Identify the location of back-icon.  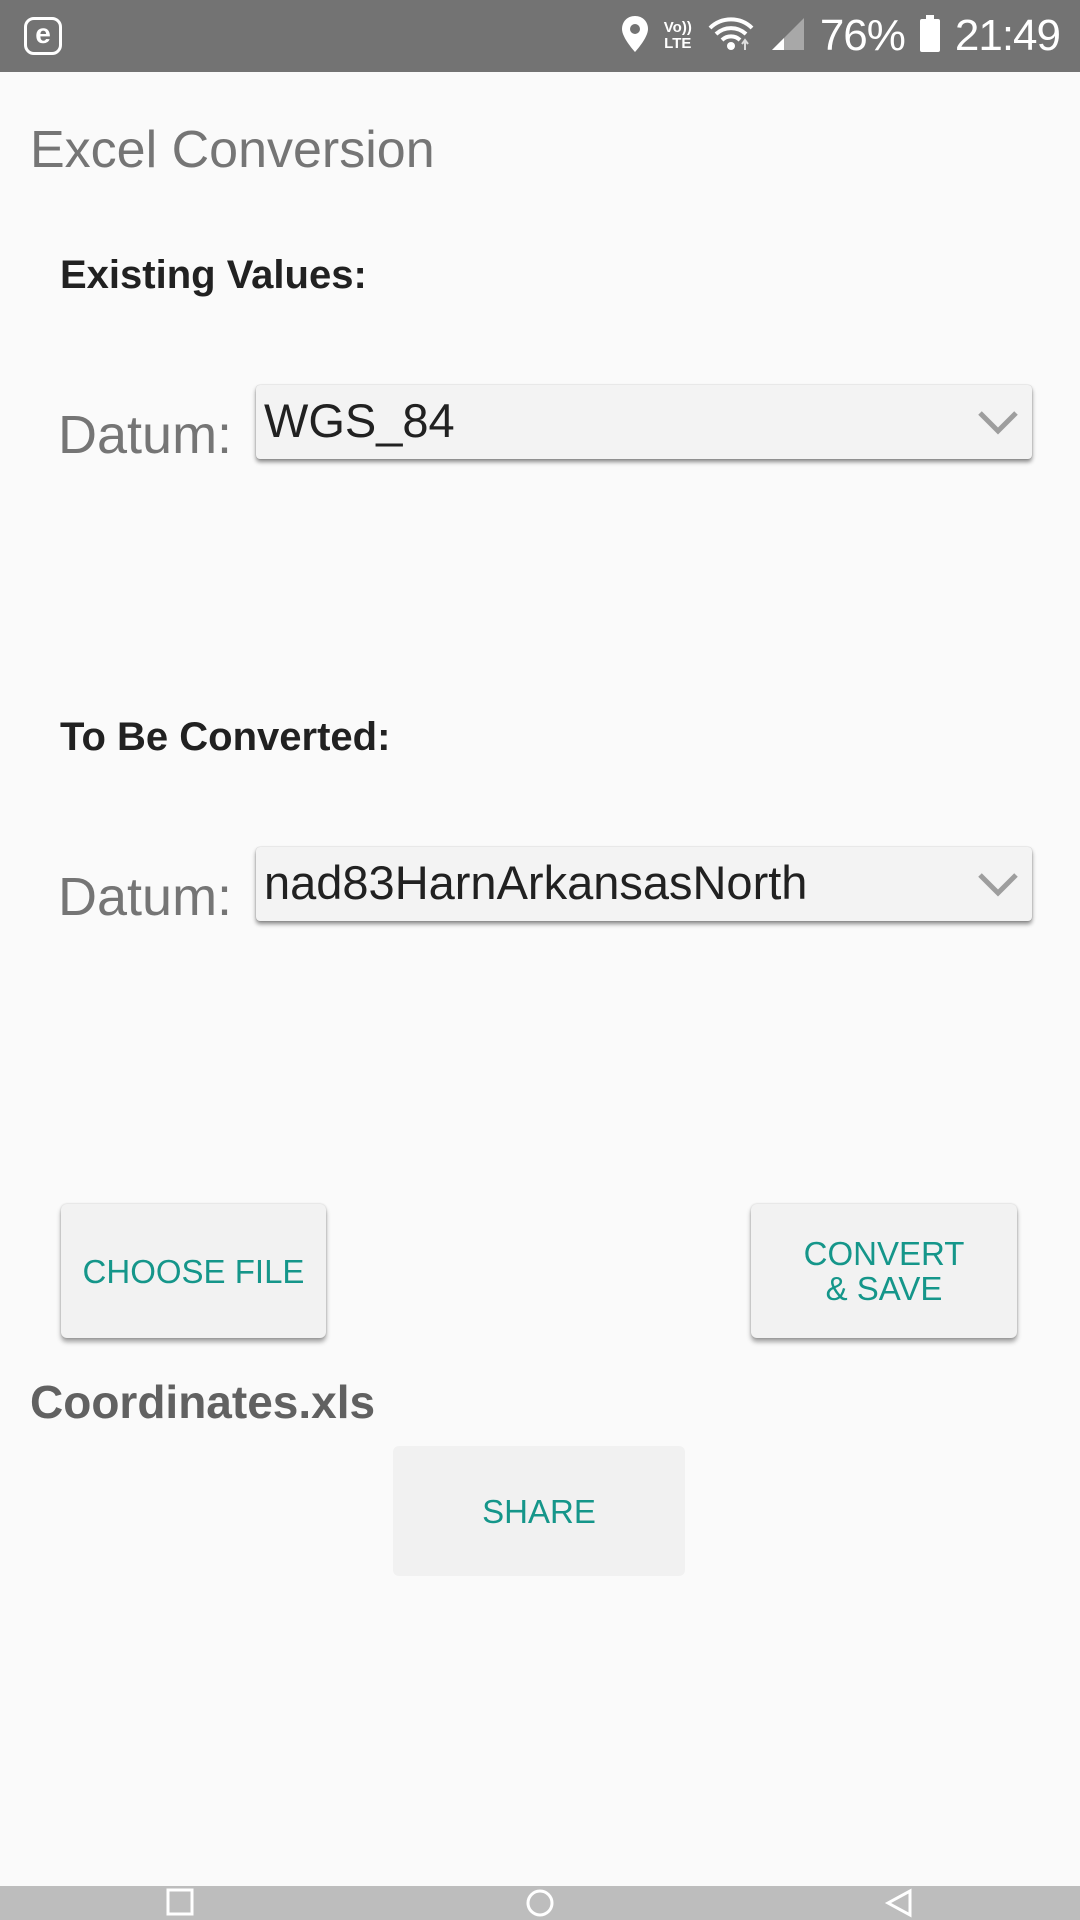
(899, 1904).